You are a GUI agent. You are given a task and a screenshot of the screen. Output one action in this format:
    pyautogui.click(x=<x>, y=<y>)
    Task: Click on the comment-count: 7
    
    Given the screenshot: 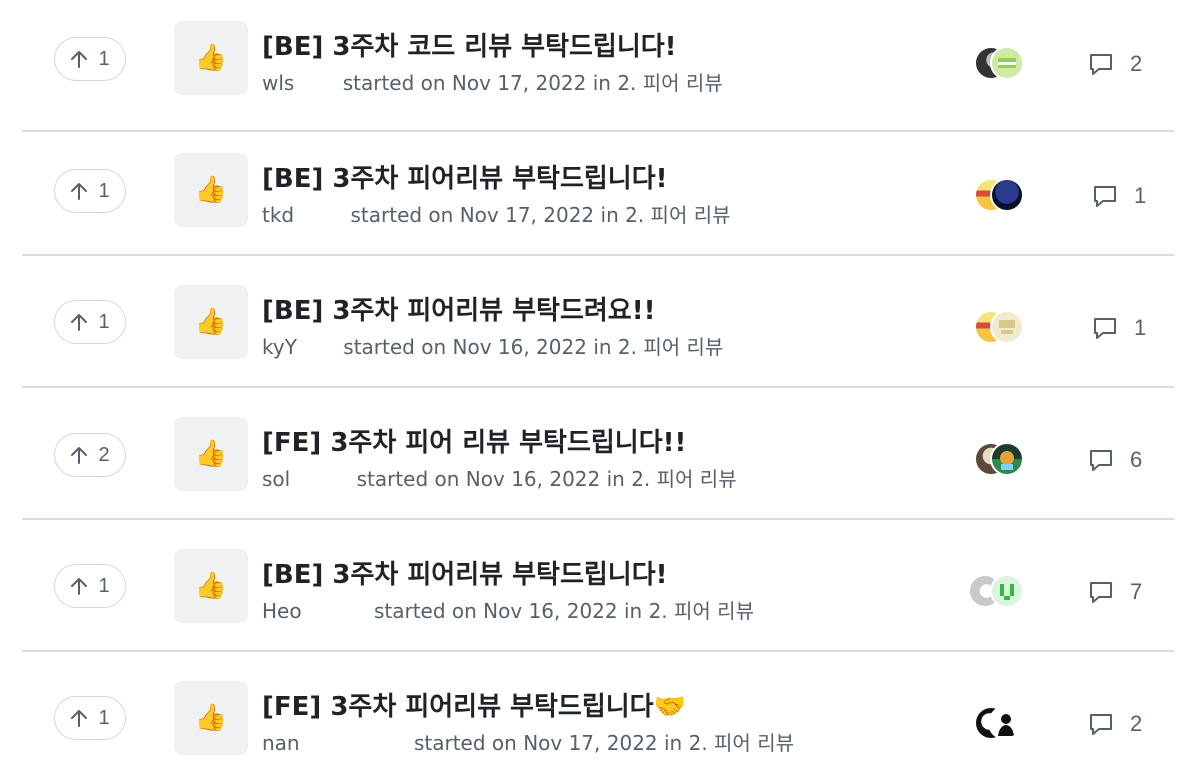 What is the action you would take?
    pyautogui.click(x=1136, y=591)
    